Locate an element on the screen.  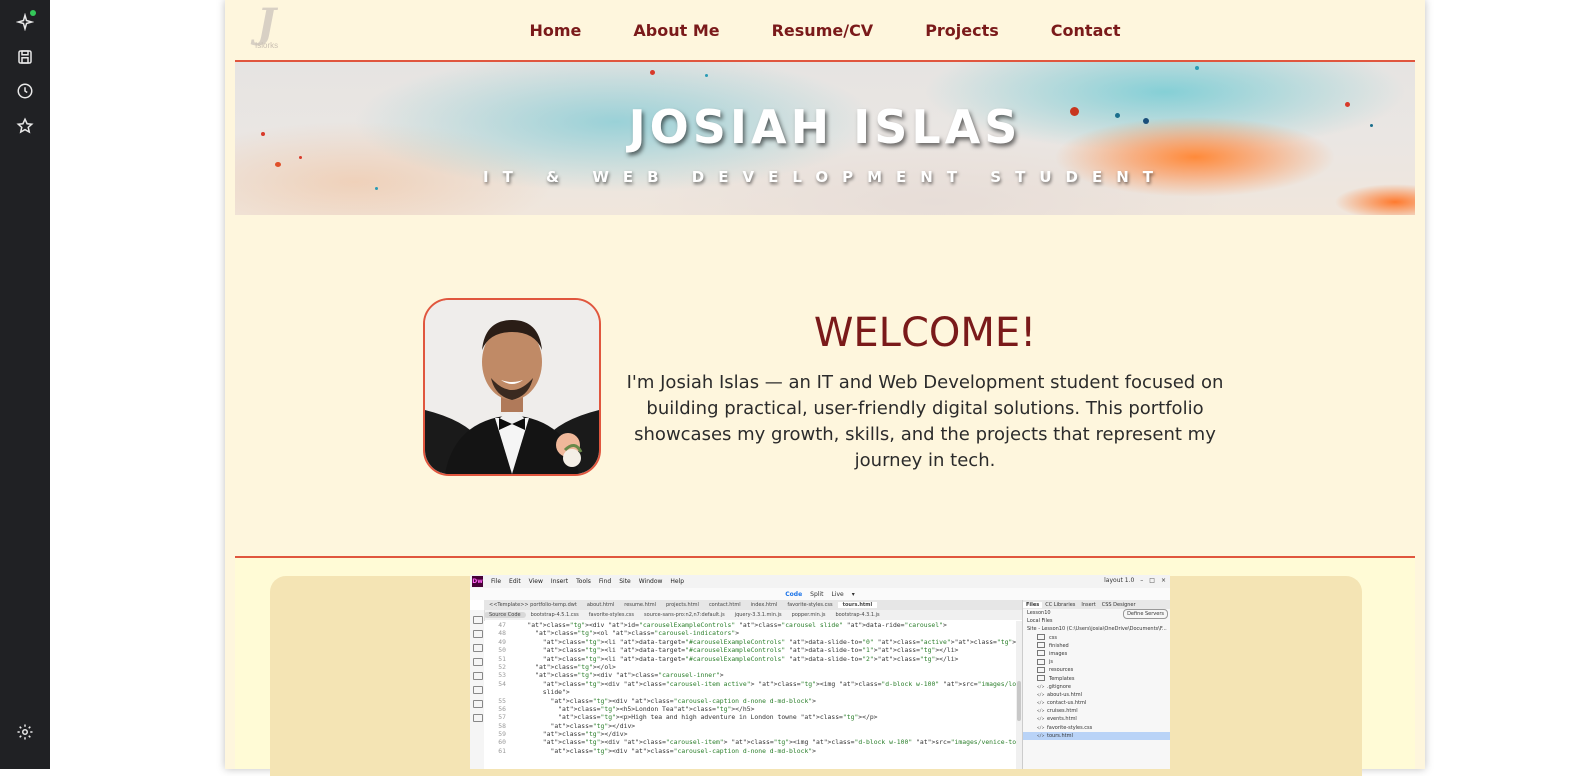
dw-file-item: </> .gitignore is located at coordinates (1096, 687).